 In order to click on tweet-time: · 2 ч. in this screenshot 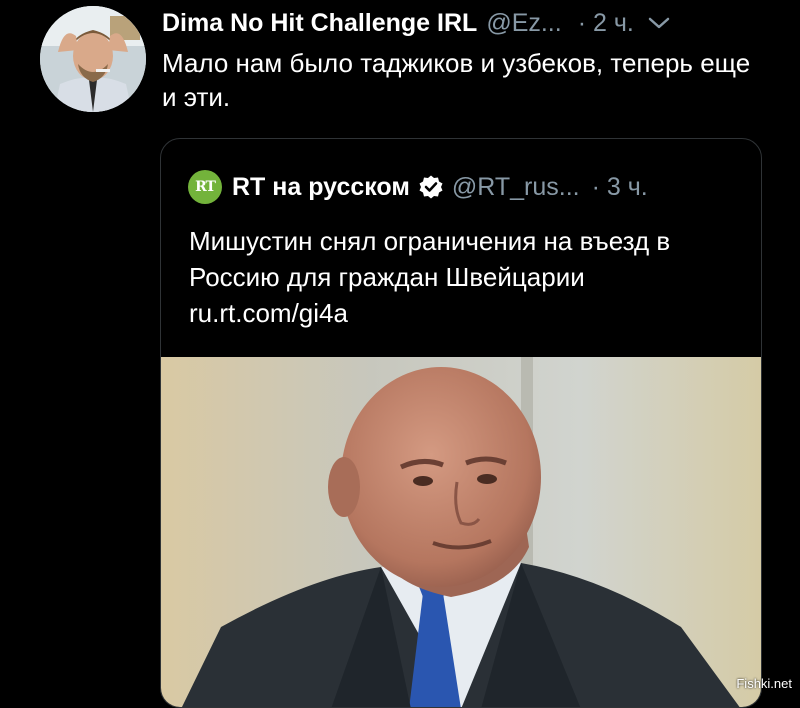, I will do `click(606, 23)`.